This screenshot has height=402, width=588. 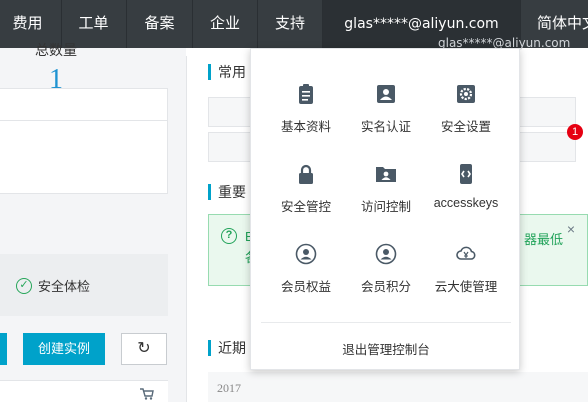 I want to click on count-label: 总数量, so click(x=56, y=50).